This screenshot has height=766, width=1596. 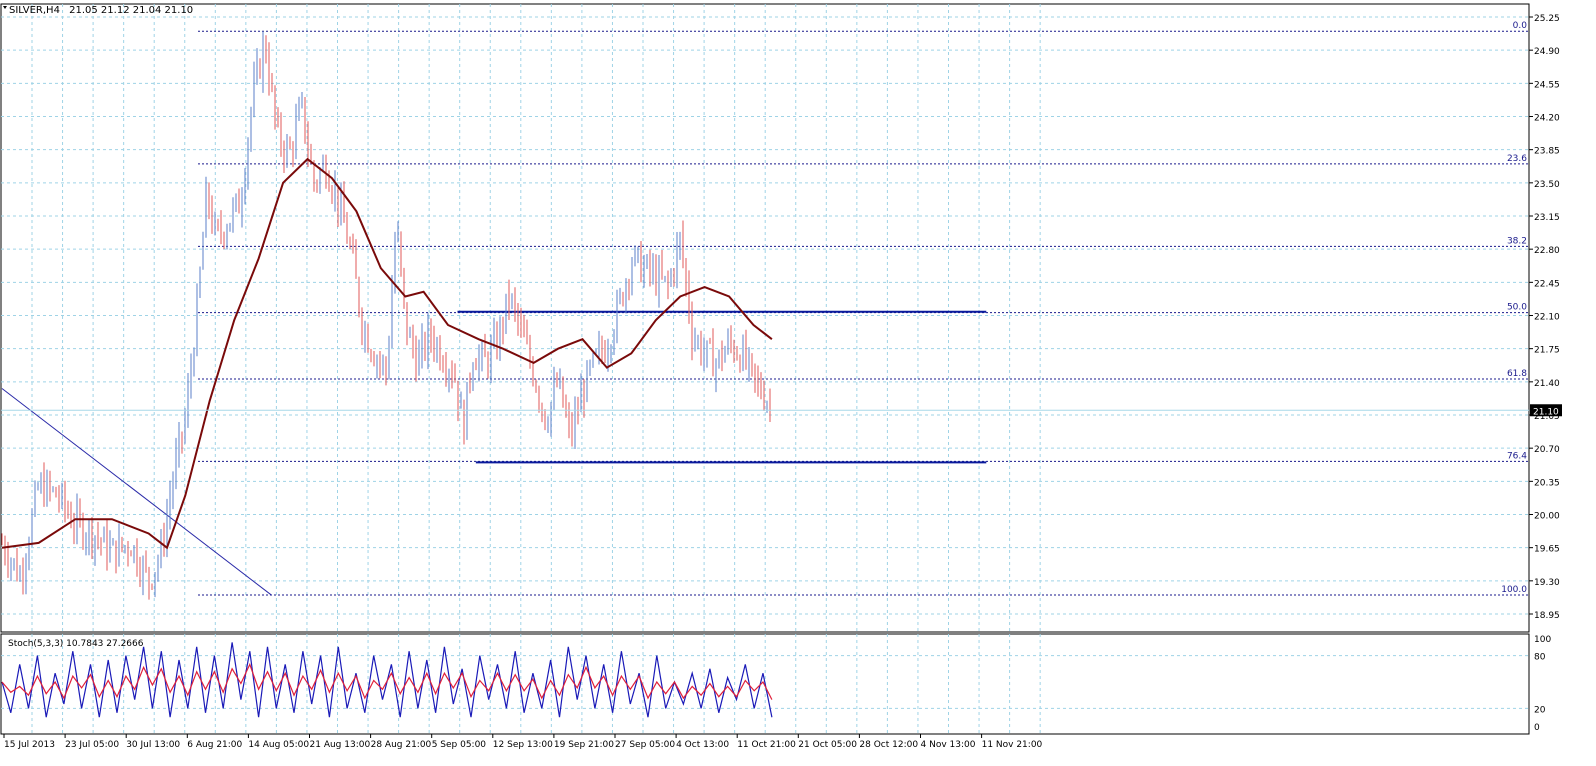 What do you see at coordinates (645, 745) in the screenshot?
I see `time-tick-label: 27 Sep 05:00` at bounding box center [645, 745].